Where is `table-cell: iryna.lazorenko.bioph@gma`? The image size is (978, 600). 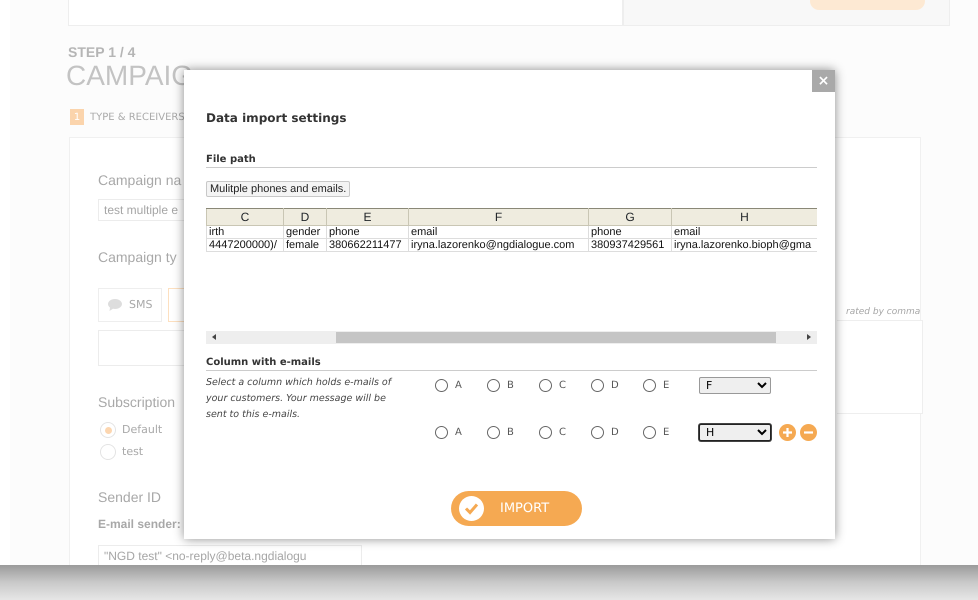
table-cell: iryna.lazorenko.bioph@gma is located at coordinates (744, 245).